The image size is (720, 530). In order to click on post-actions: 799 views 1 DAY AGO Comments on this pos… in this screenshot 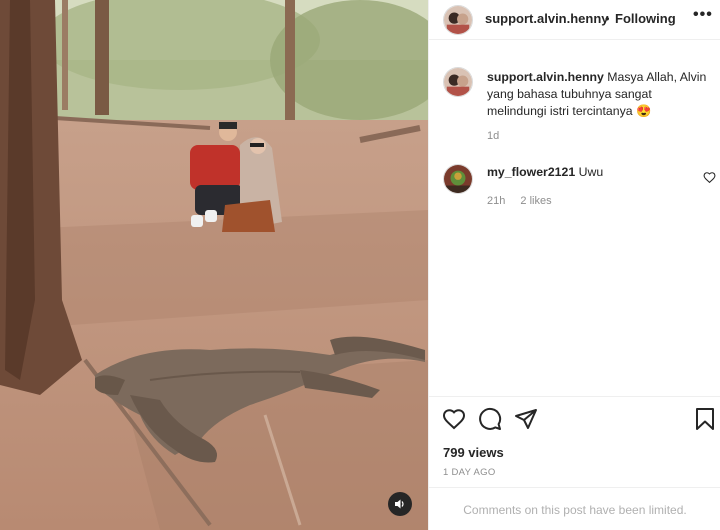, I will do `click(574, 463)`.